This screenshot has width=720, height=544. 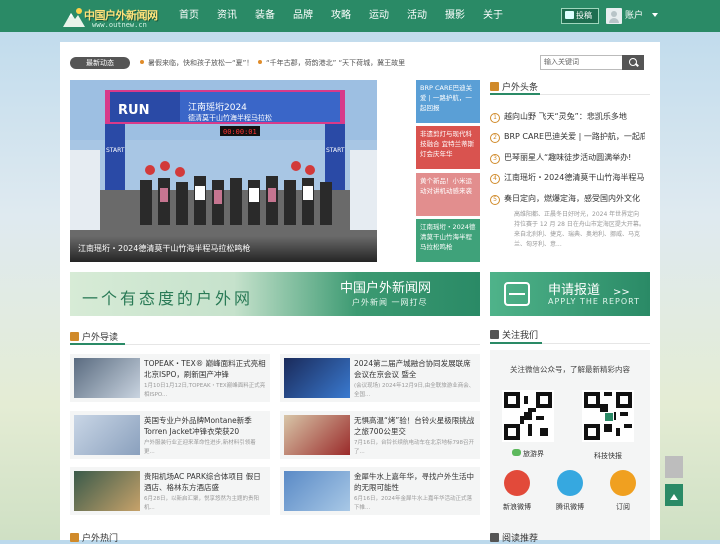 What do you see at coordinates (495, 159) in the screenshot?
I see `number-badge-3-icon: 3` at bounding box center [495, 159].